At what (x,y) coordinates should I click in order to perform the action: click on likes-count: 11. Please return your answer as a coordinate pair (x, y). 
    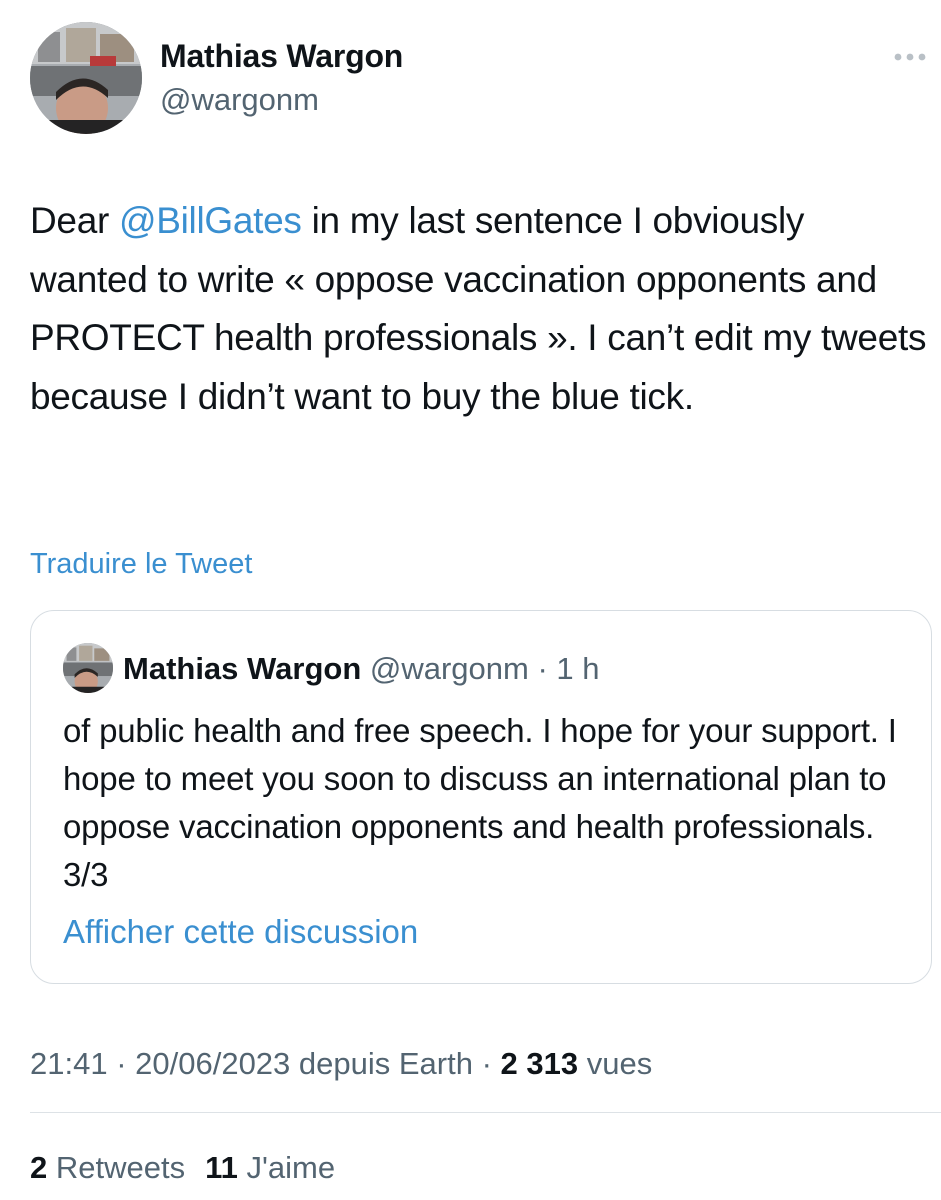
    Looking at the image, I should click on (221, 1167).